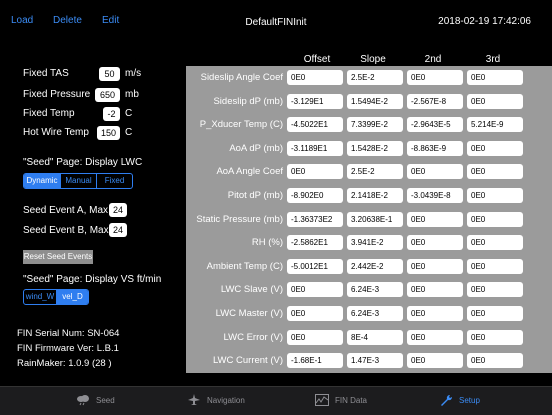 The image size is (552, 415). What do you see at coordinates (66, 230) in the screenshot?
I see `seed-event-b-label: Seed Event B, Max` at bounding box center [66, 230].